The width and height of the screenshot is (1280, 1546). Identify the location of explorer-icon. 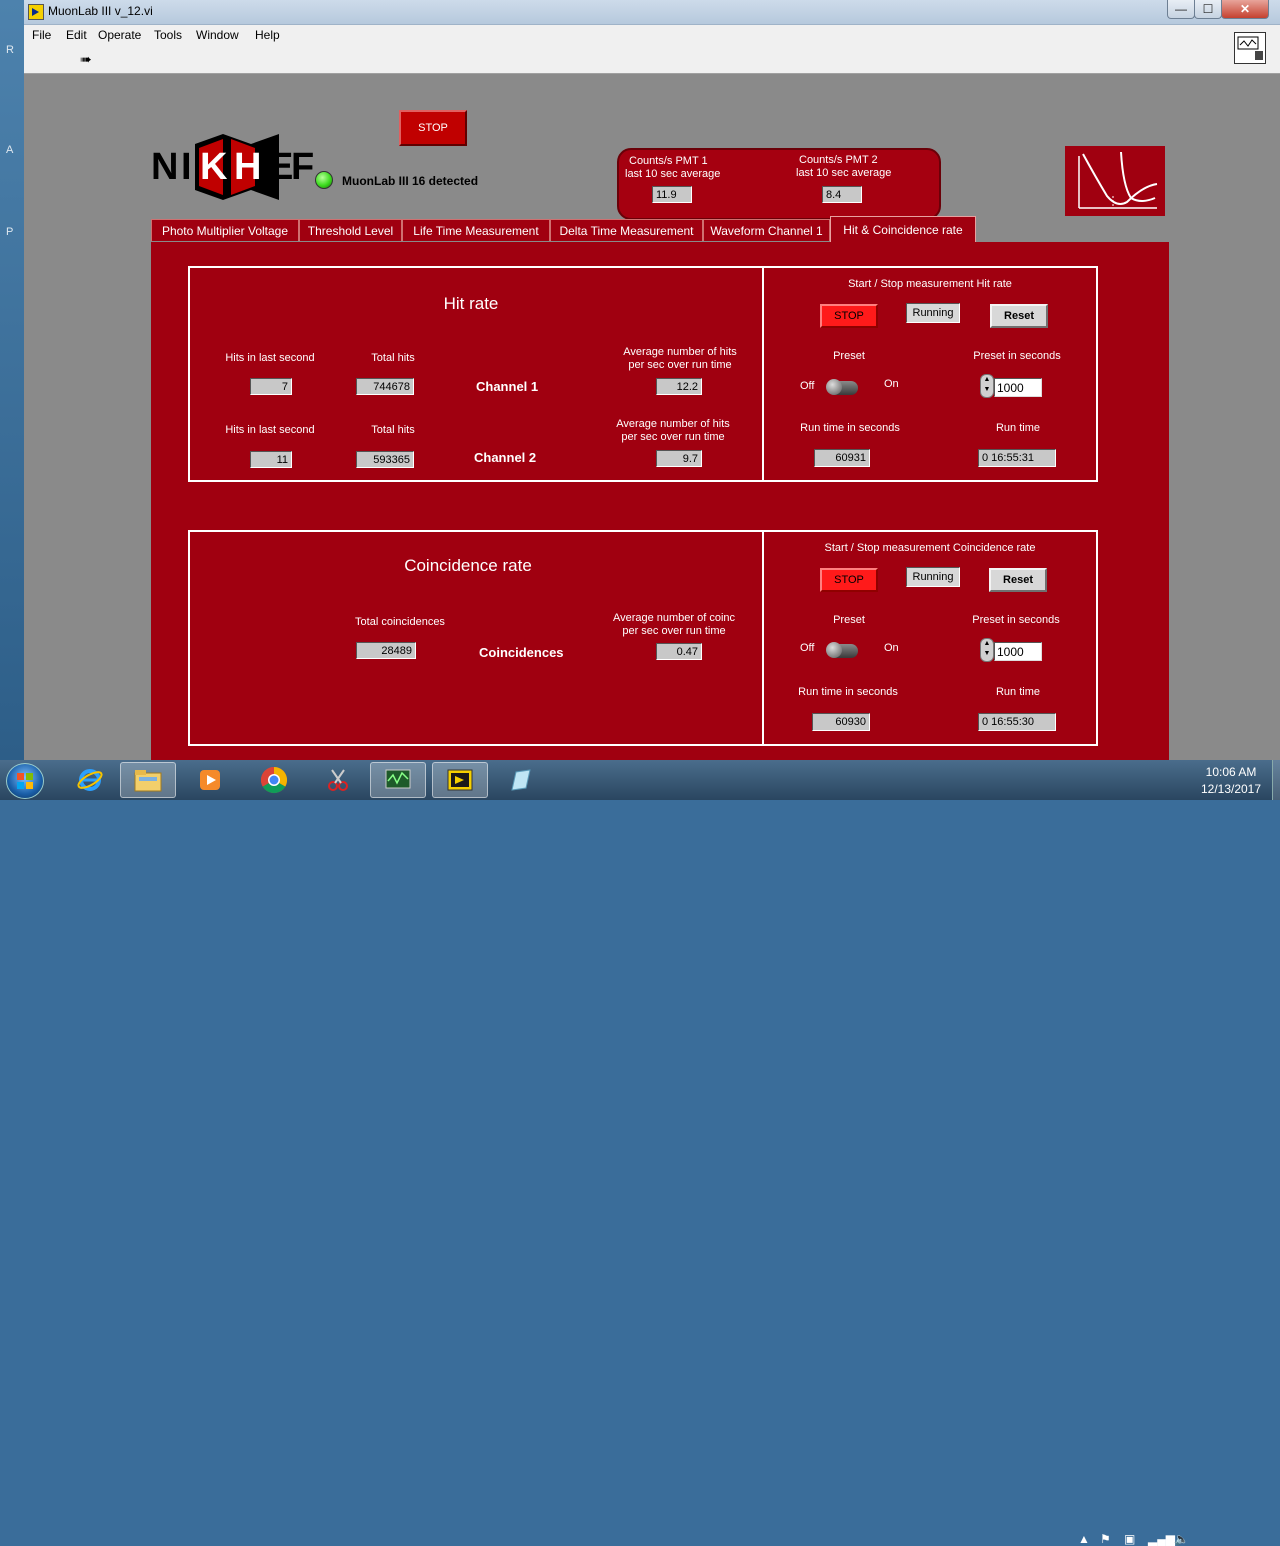
(148, 780).